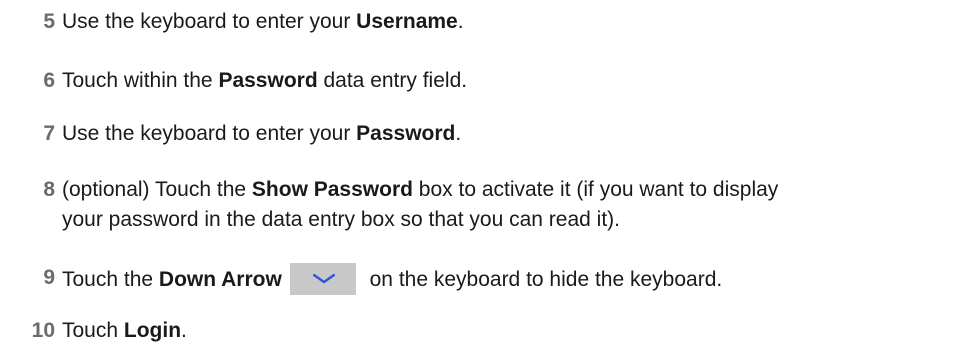 This screenshot has height=349, width=953. Describe the element at coordinates (49, 133) in the screenshot. I see `step-number: 7` at that location.